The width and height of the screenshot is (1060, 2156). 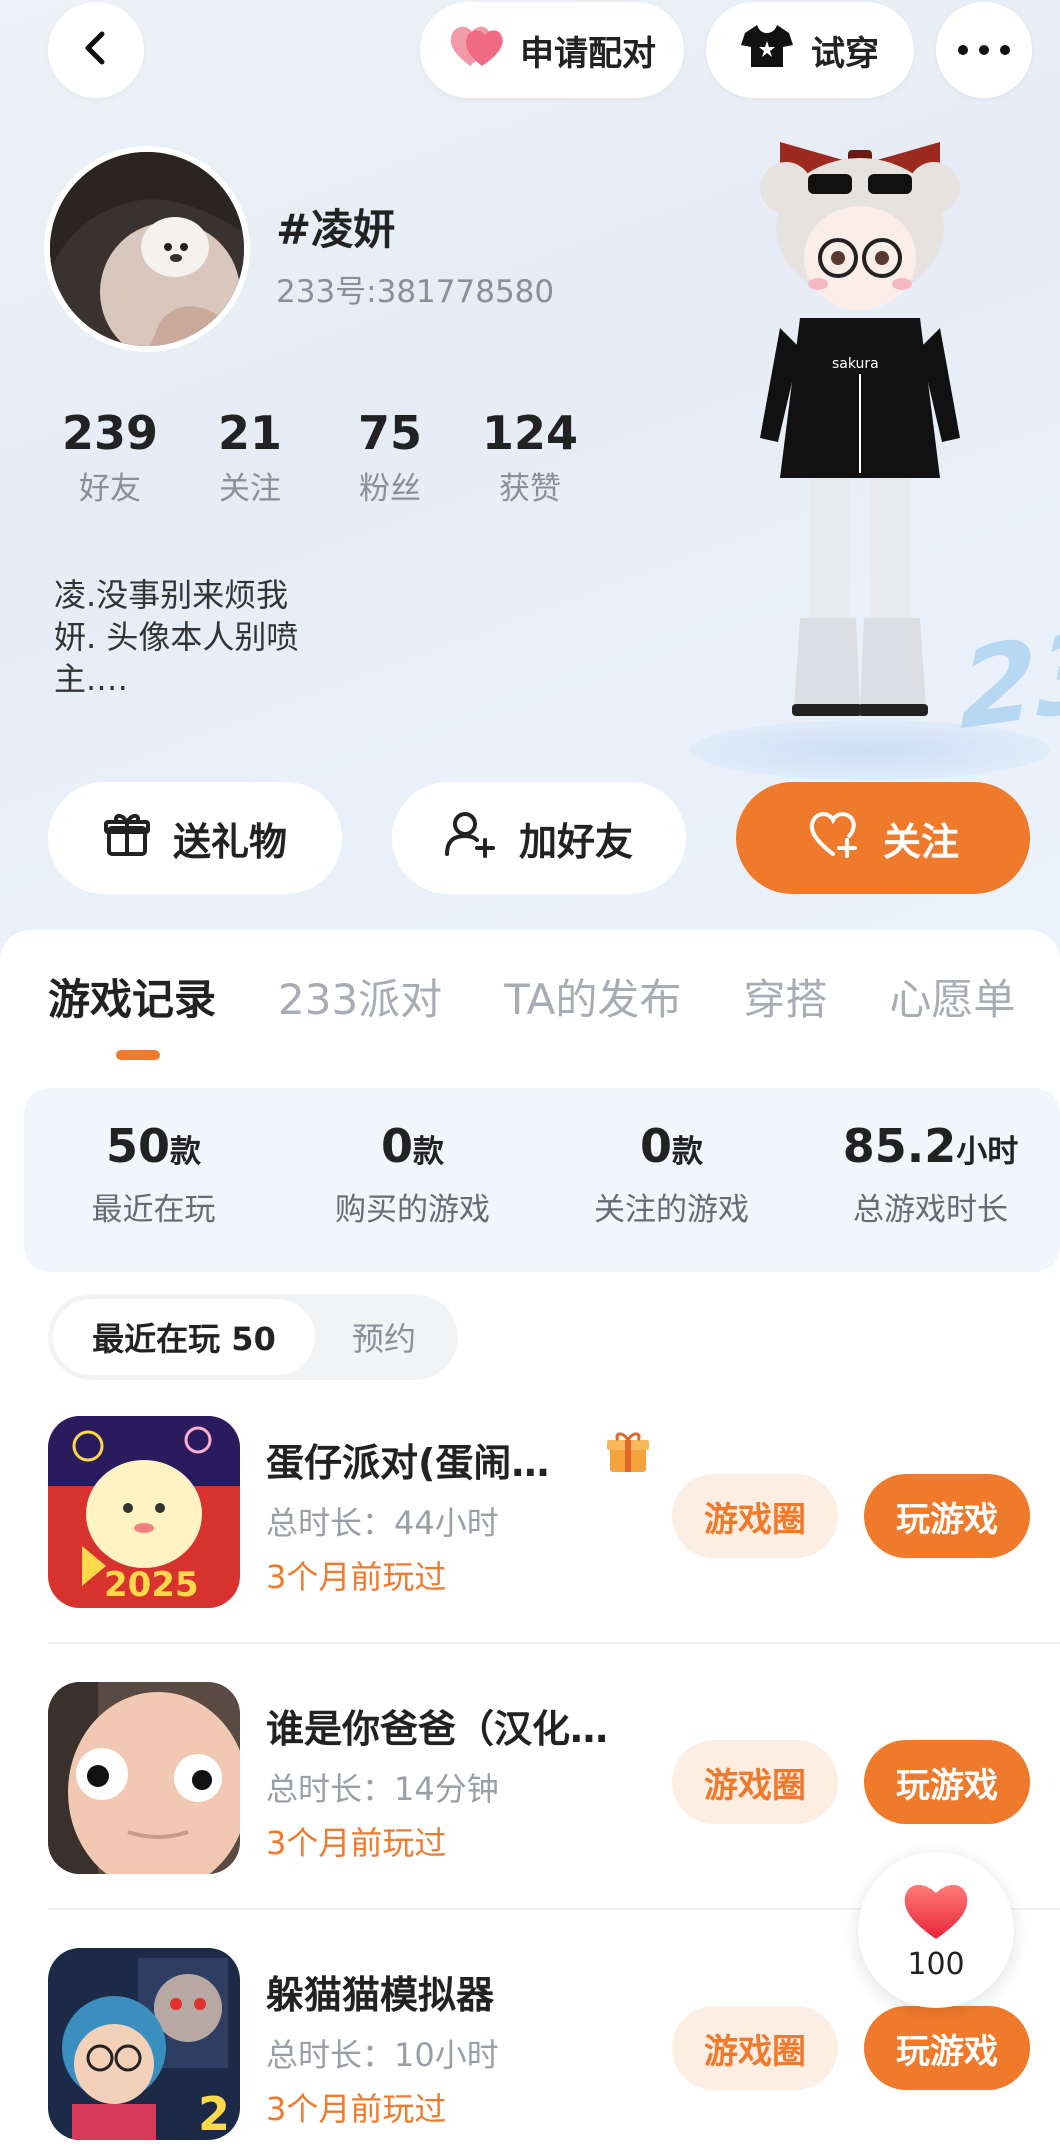 I want to click on stat-value: 124, so click(x=530, y=433).